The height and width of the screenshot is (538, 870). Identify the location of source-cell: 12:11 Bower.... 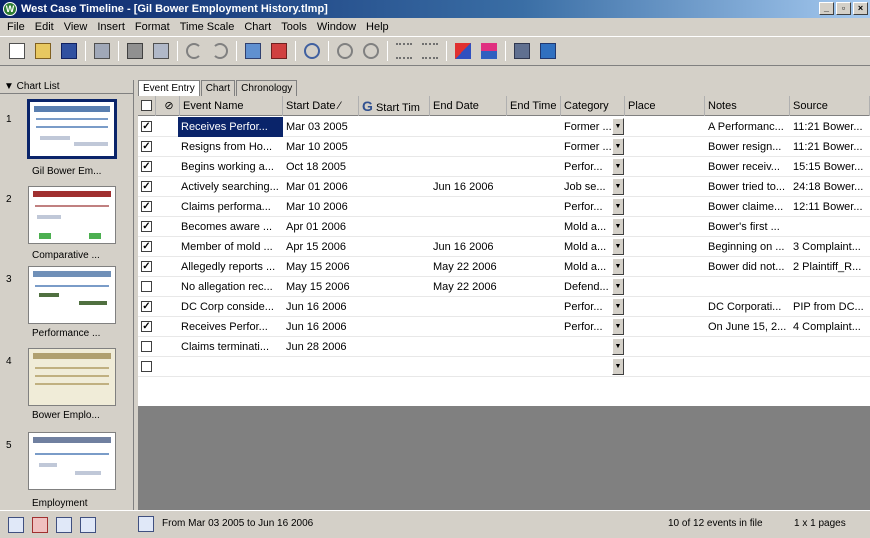
(830, 207).